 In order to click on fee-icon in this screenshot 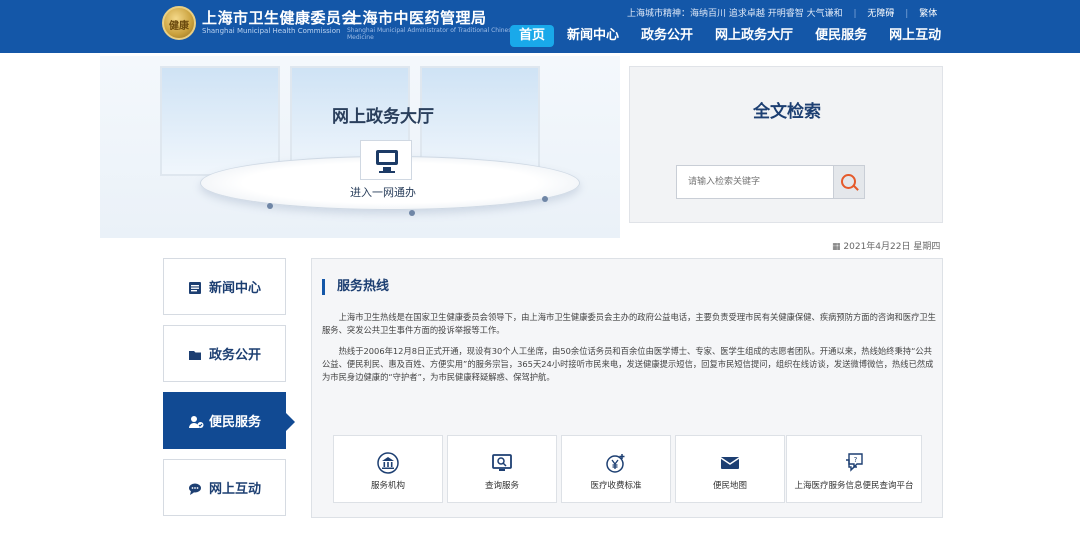, I will do `click(616, 463)`.